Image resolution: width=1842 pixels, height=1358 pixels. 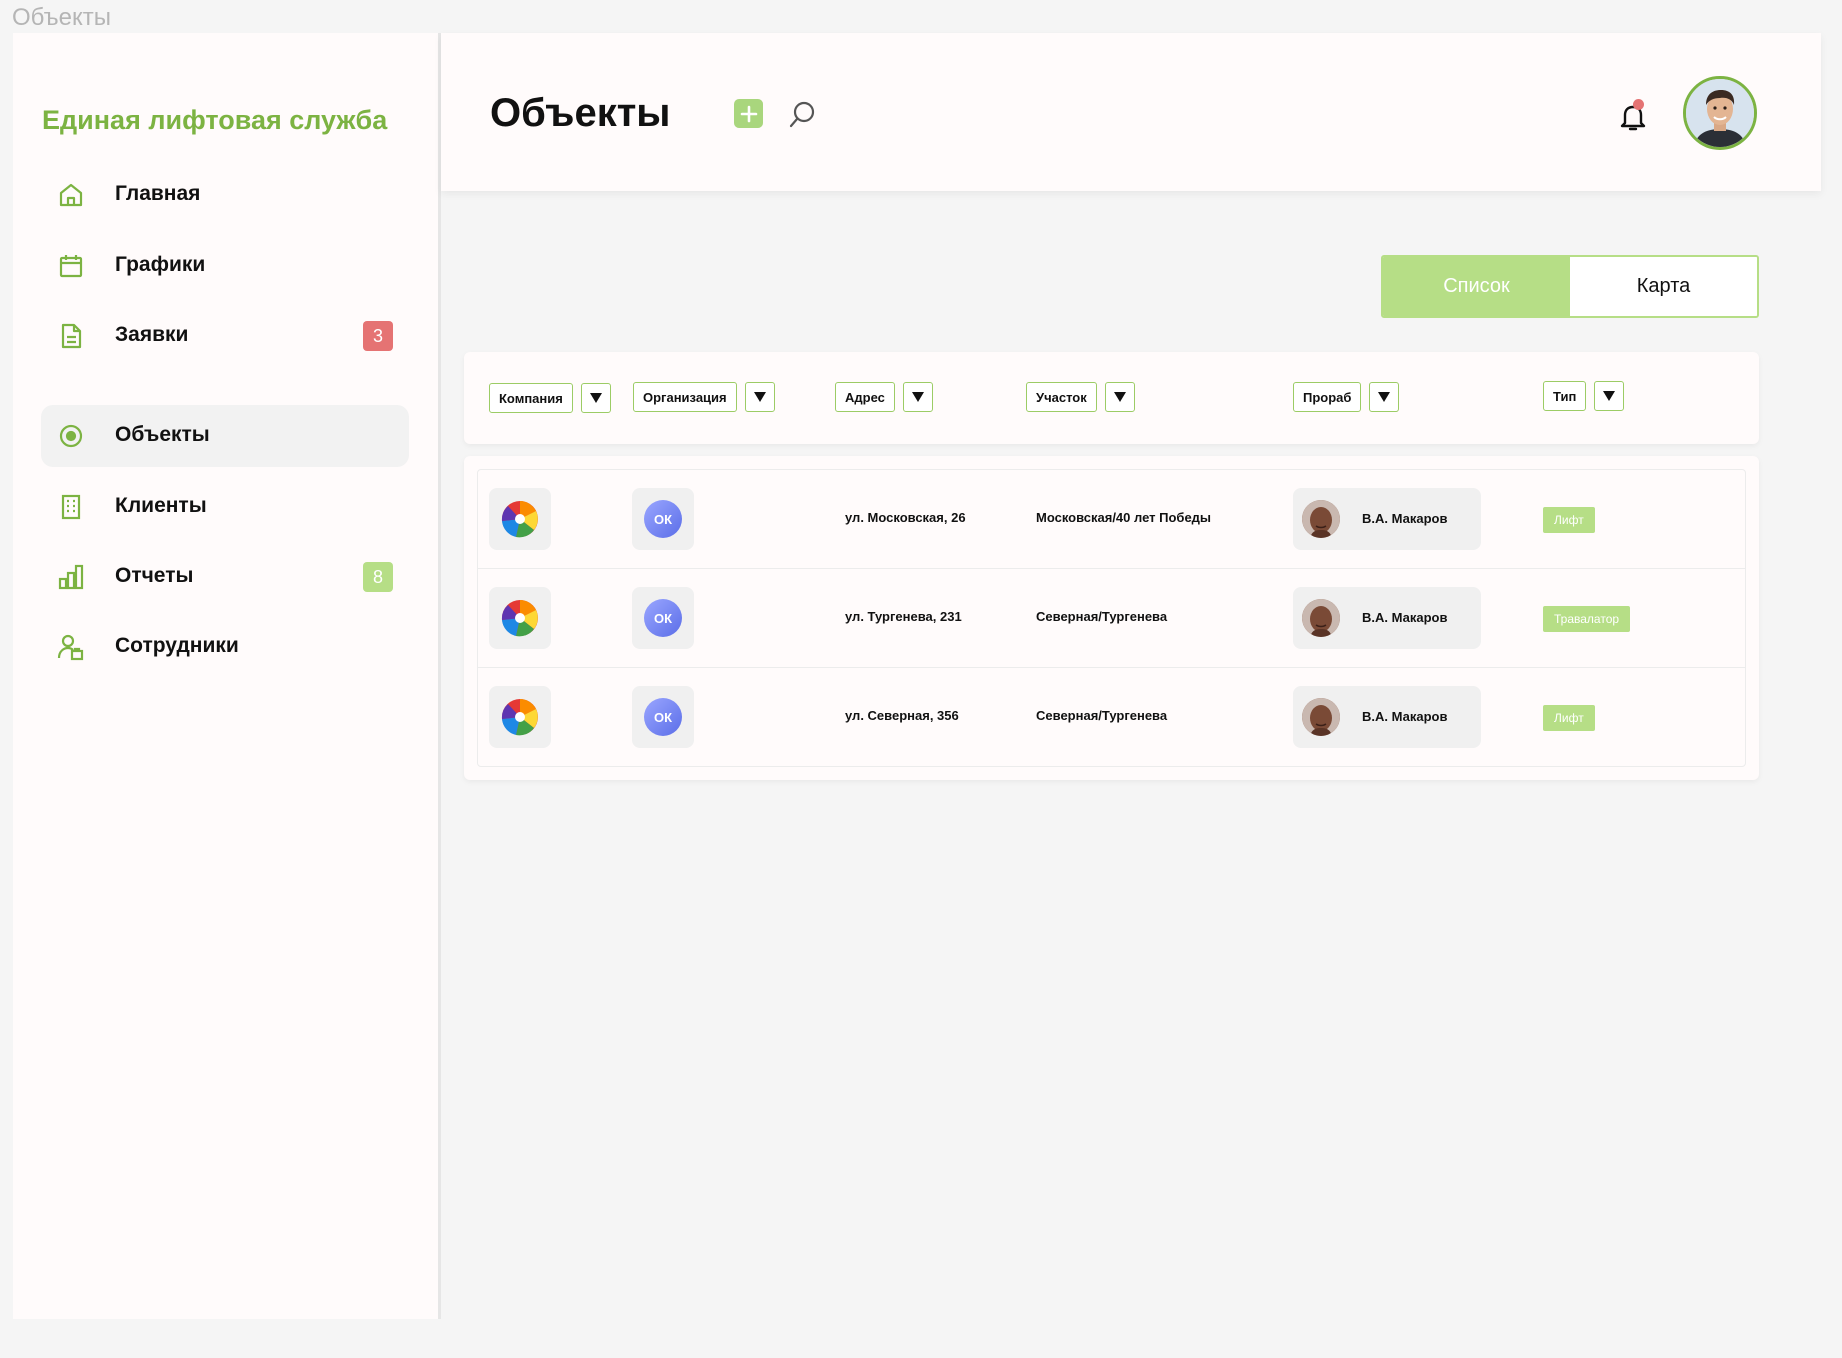 What do you see at coordinates (158, 193) in the screenshot?
I see `sidebar-item-label: Главная` at bounding box center [158, 193].